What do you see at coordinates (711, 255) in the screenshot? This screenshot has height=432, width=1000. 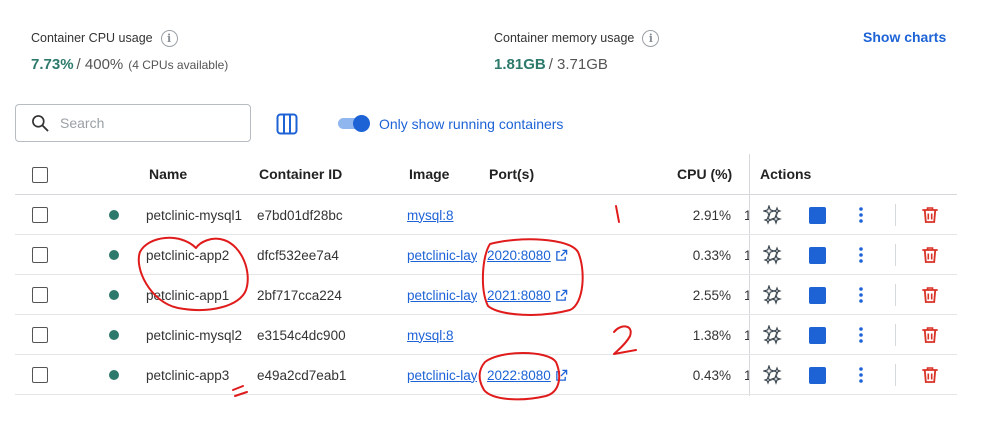 I see `cpu-value: 0.33%` at bounding box center [711, 255].